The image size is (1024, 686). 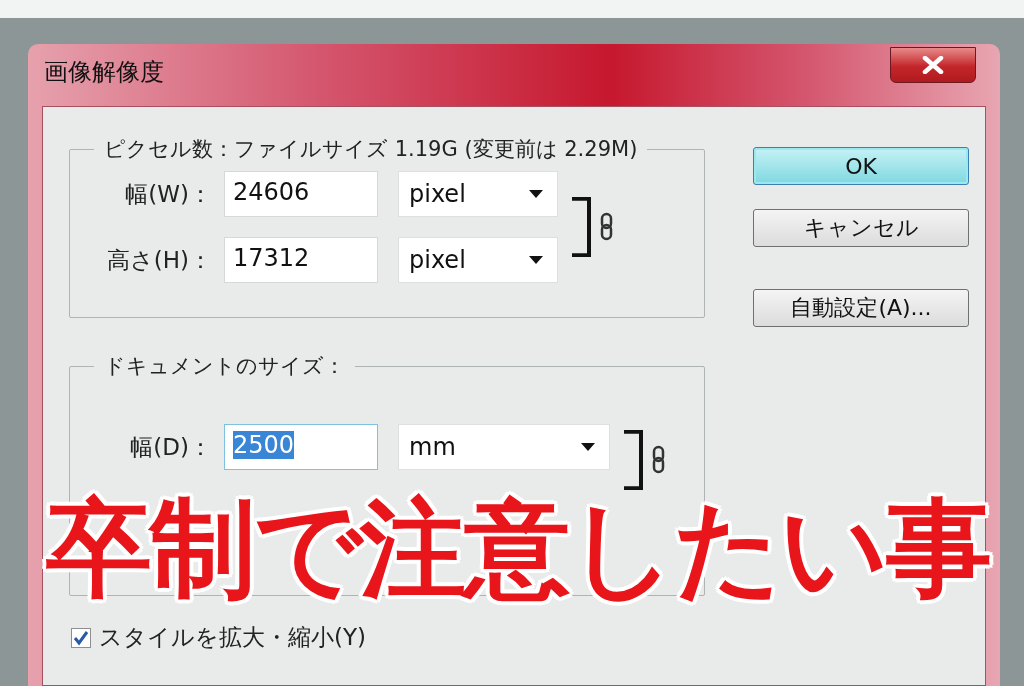 I want to click on checkbox-label: スタイルを拡大・縮小(Y), so click(x=232, y=637).